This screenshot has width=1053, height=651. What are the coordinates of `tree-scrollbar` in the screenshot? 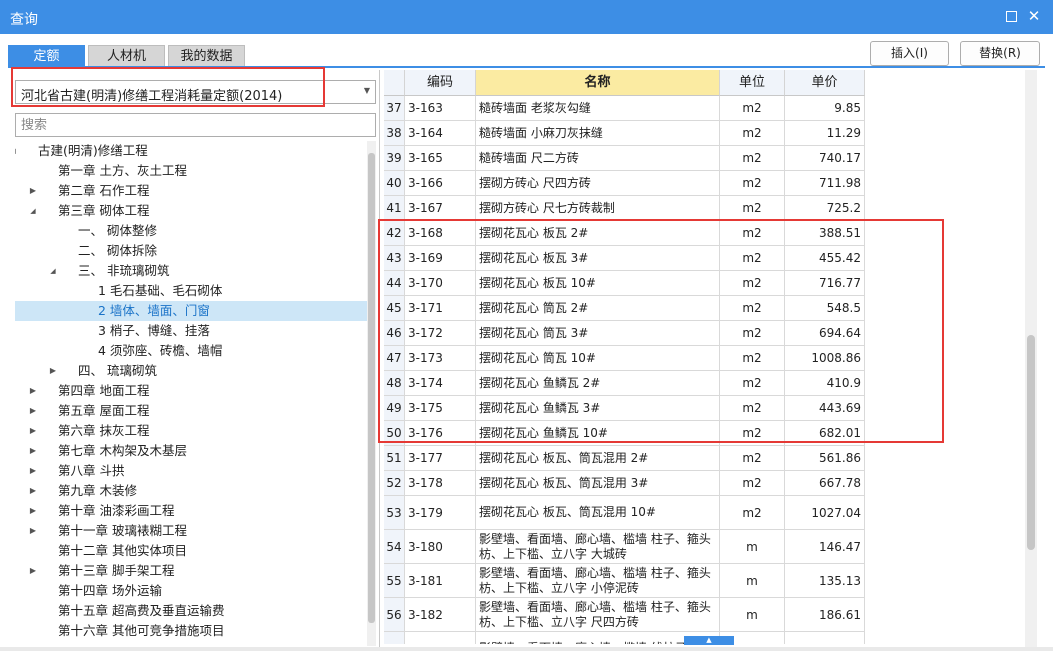 It's located at (371, 393).